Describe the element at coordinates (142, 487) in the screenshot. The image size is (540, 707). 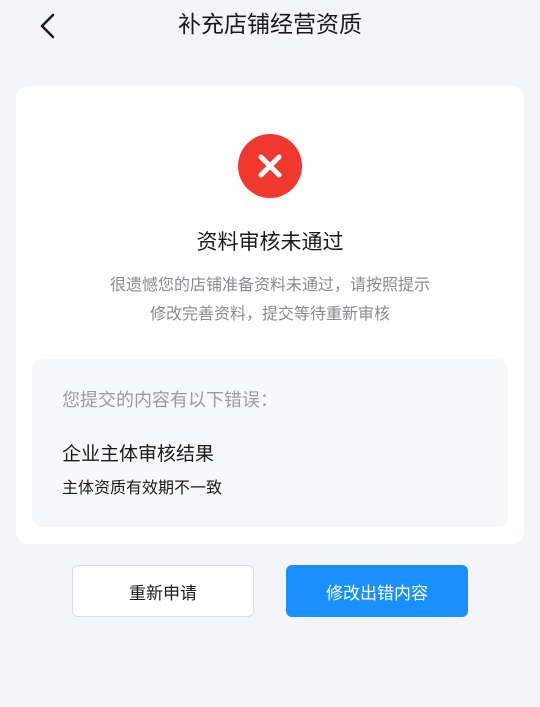
I see `error-item-detail: 主体资质有效期不一致` at that location.